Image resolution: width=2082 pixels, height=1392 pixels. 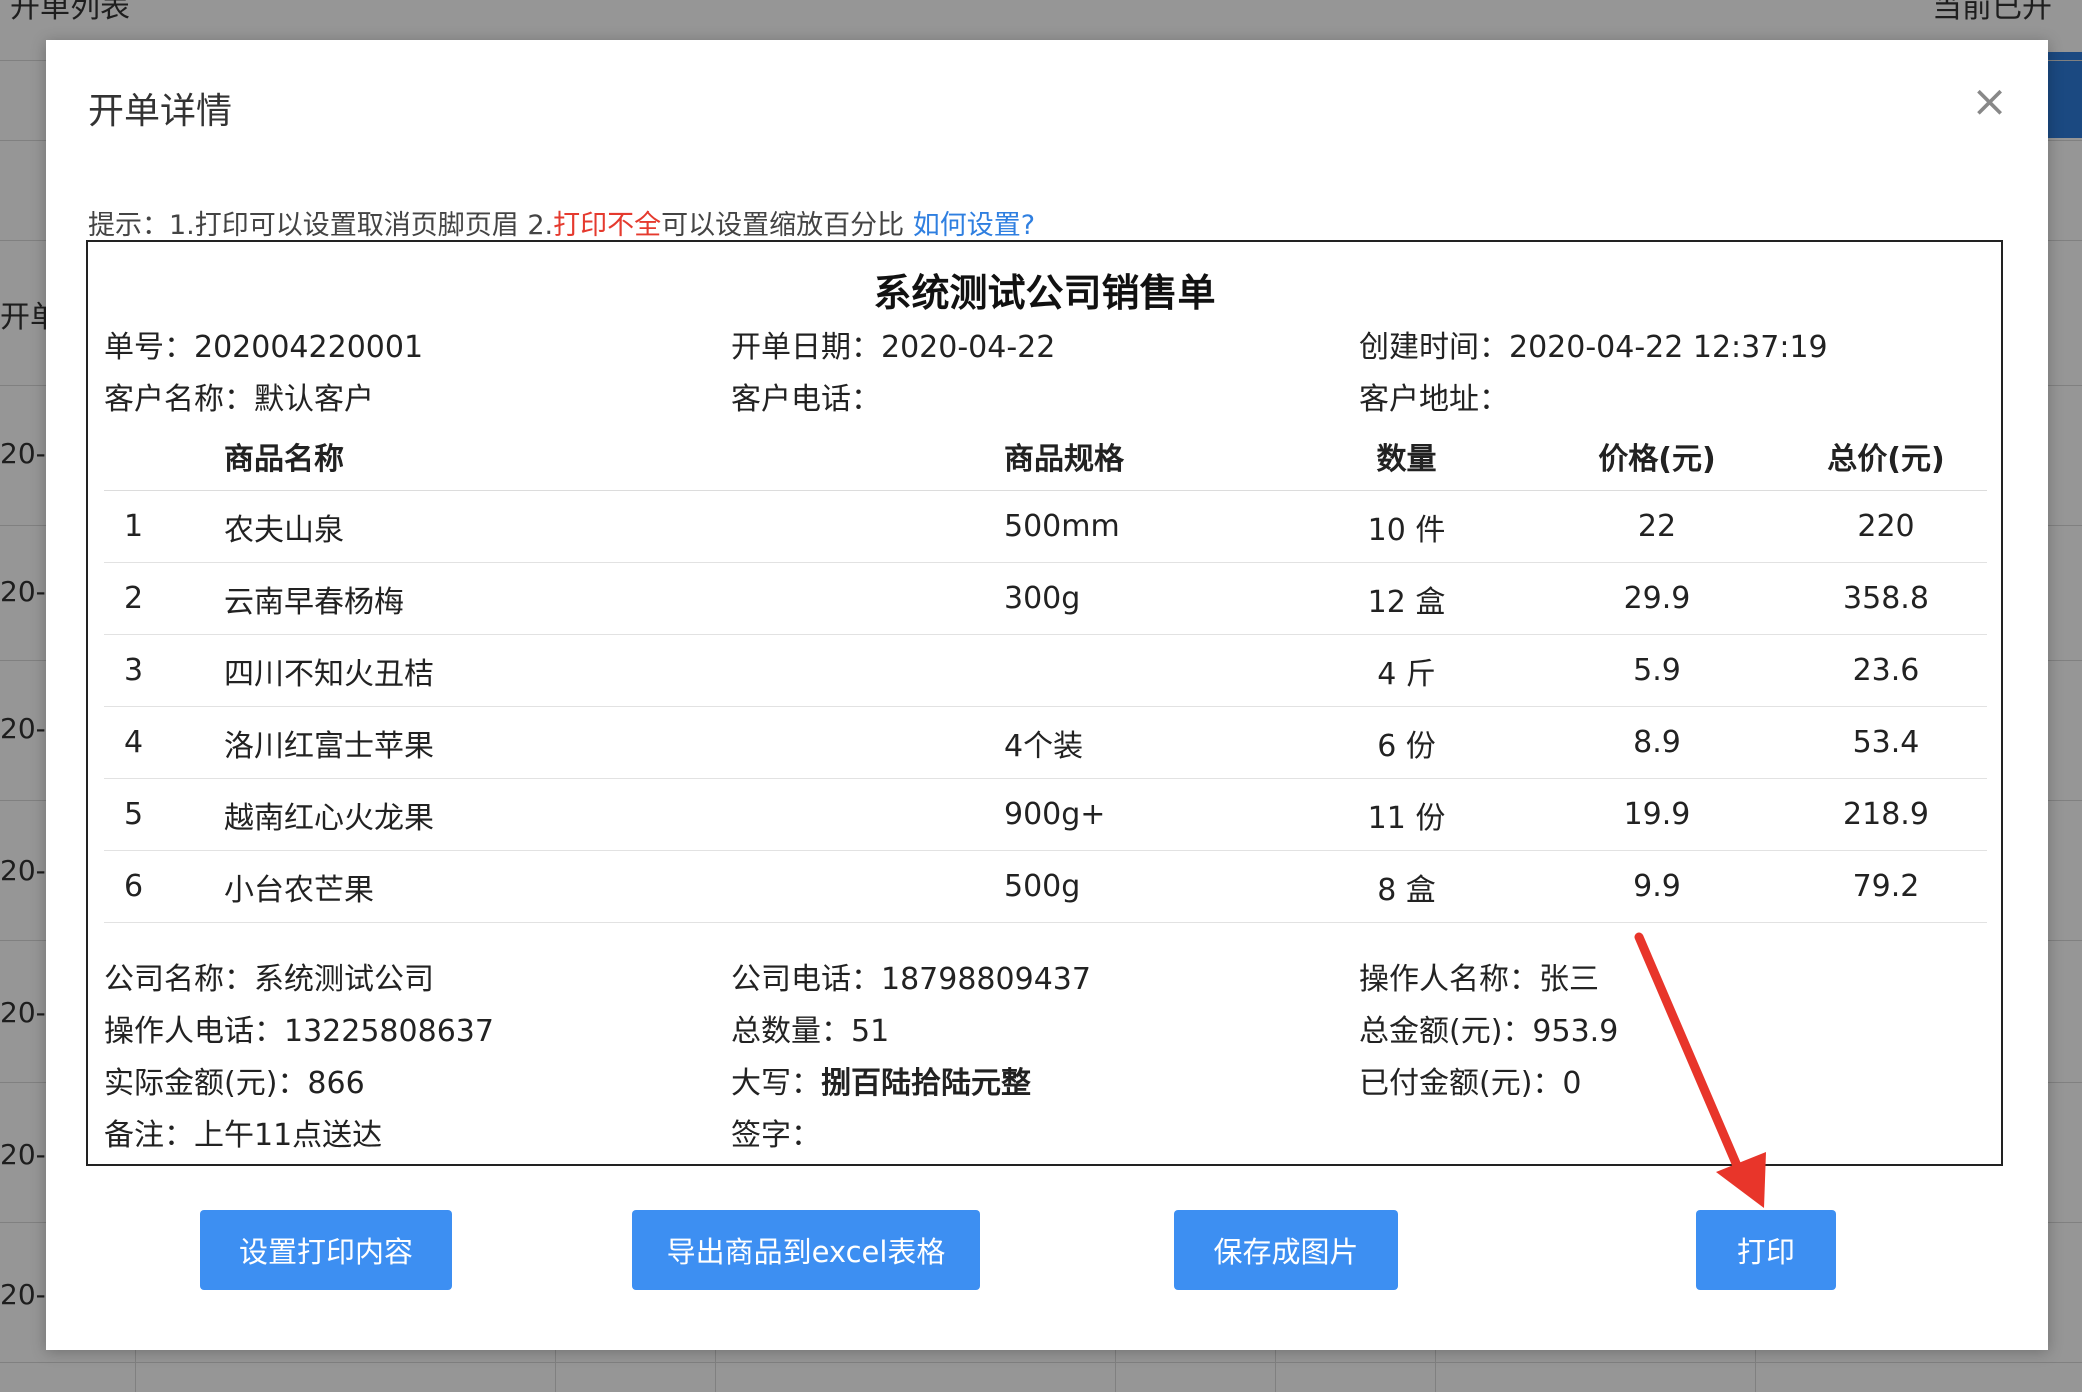 What do you see at coordinates (1593, 347) in the screenshot?
I see `created-time: 创建时间：2020-04-22 12:37:19` at bounding box center [1593, 347].